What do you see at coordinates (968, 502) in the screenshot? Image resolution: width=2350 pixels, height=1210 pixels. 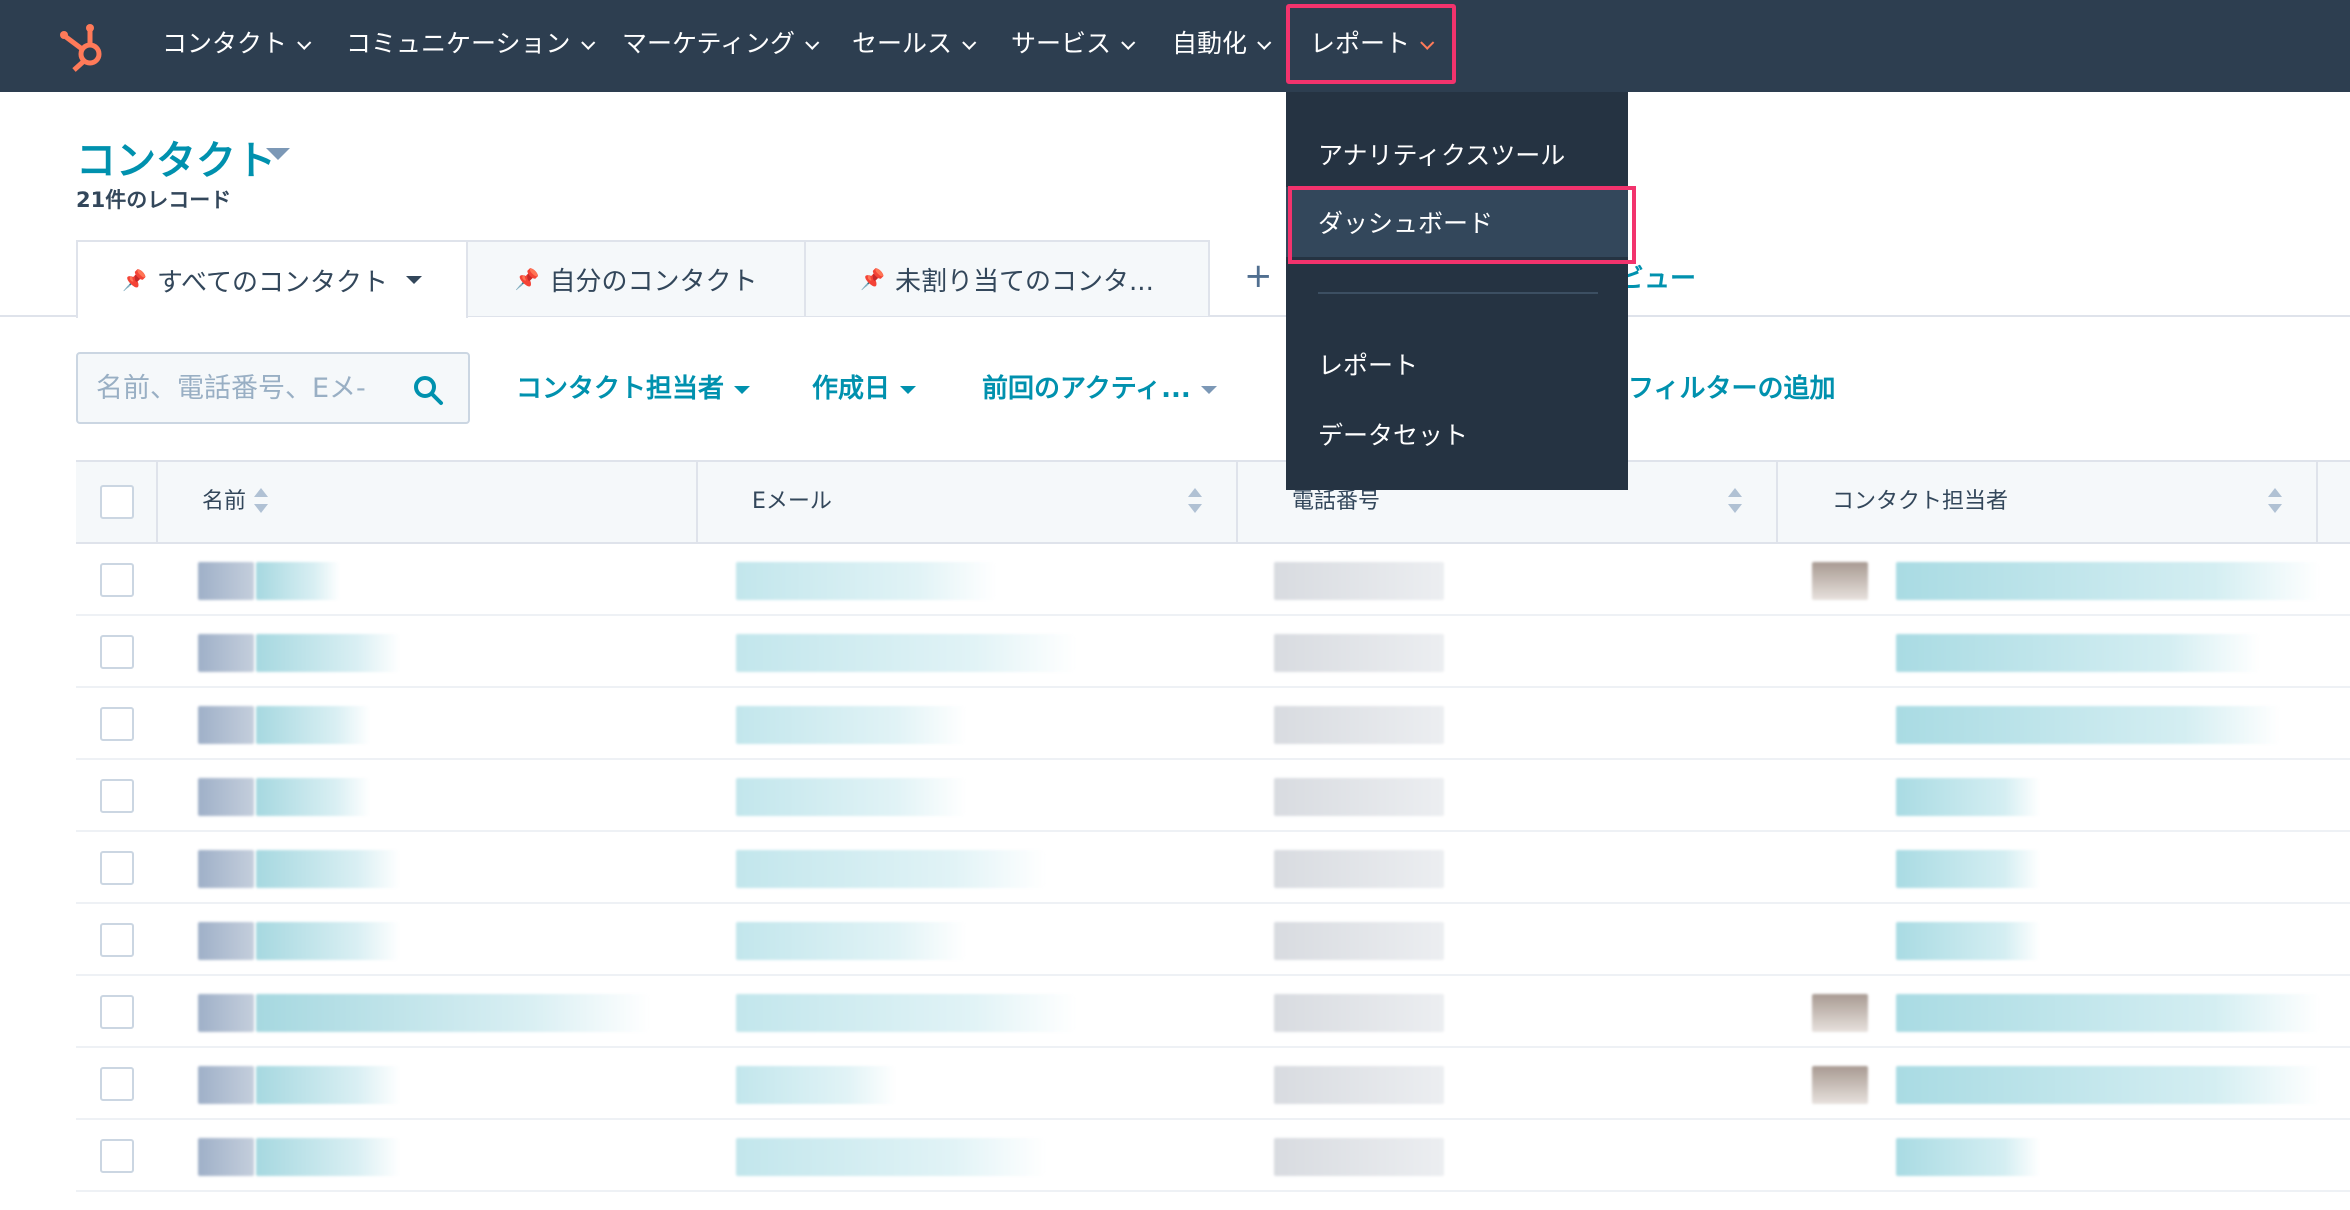 I see `column-header-email: Eメール` at bounding box center [968, 502].